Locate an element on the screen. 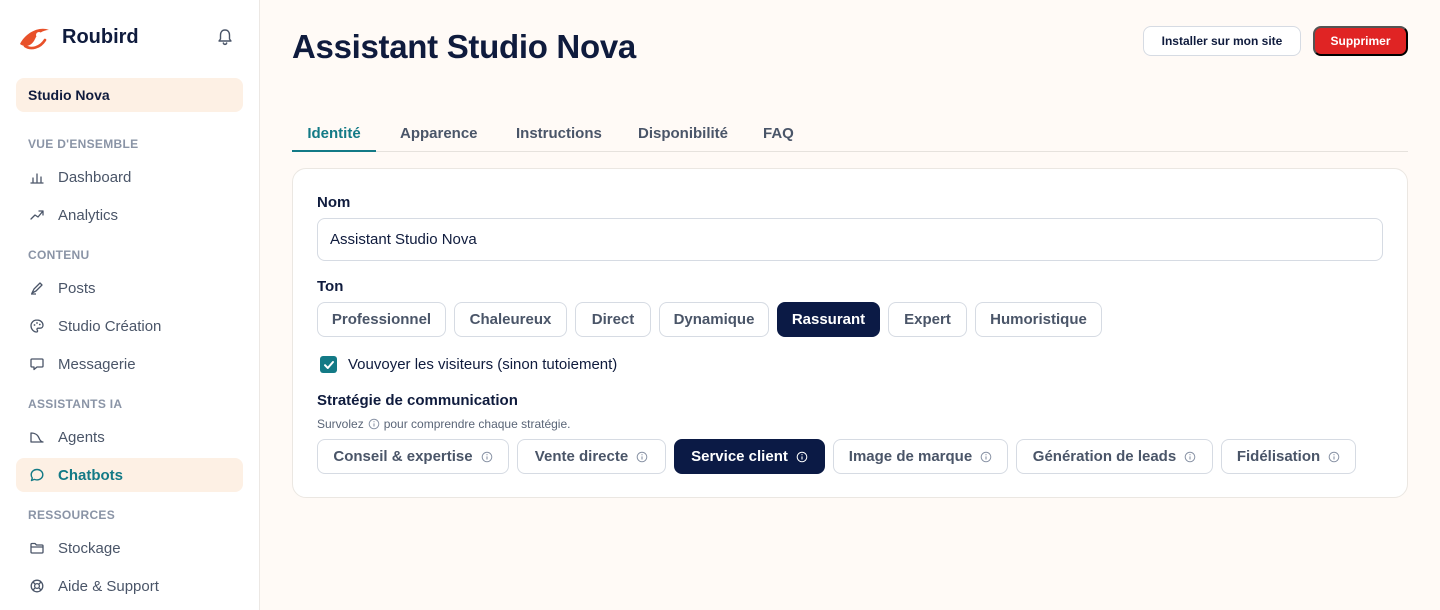 The height and width of the screenshot is (610, 1440). sidebar-item-label: Aide & Support is located at coordinates (108, 586).